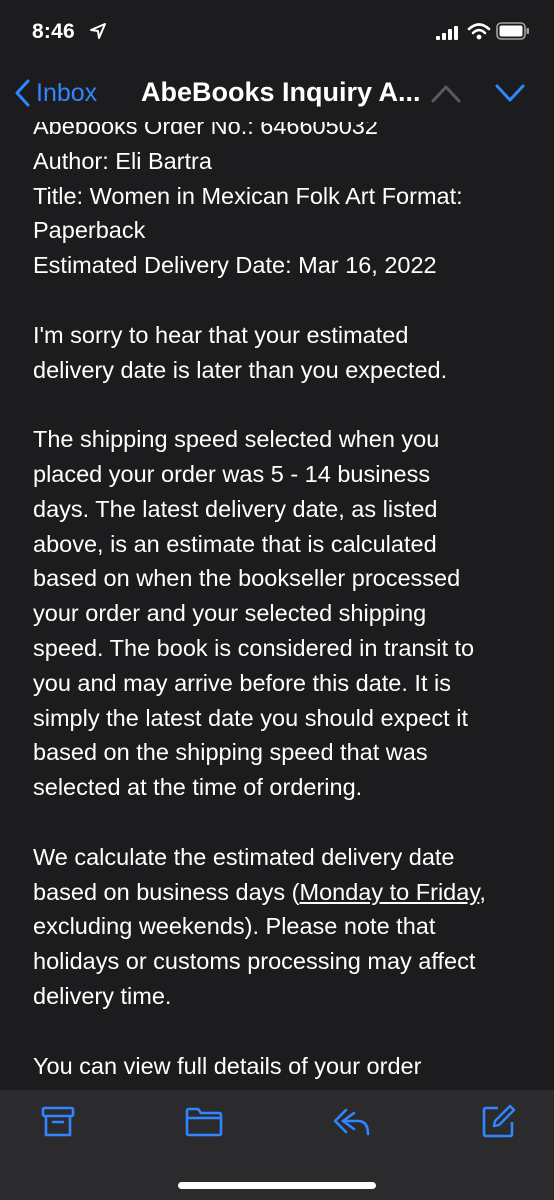 This screenshot has height=1200, width=554. Describe the element at coordinates (277, 1185) in the screenshot. I see `home-indicator` at that location.